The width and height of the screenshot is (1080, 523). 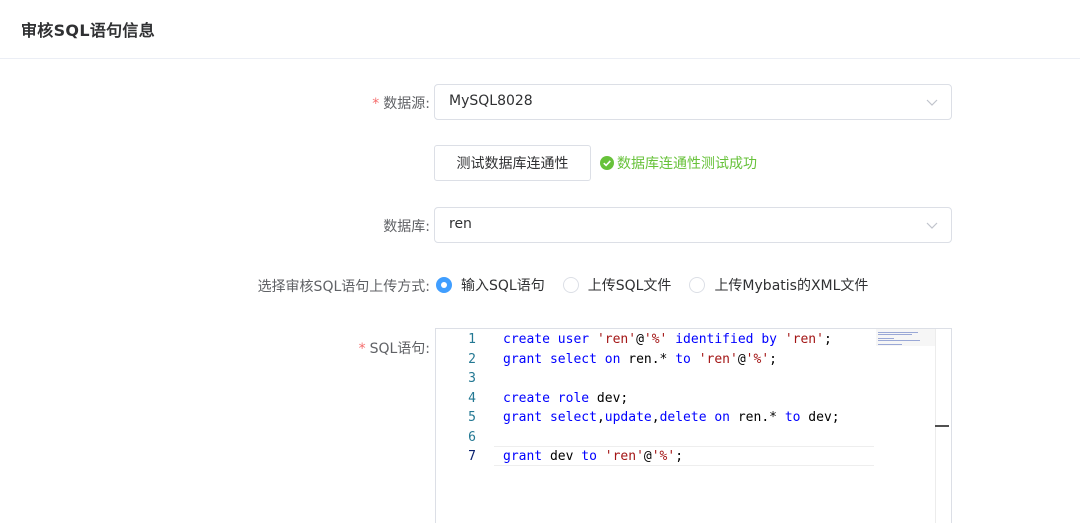 What do you see at coordinates (906, 426) in the screenshot?
I see `minimap` at bounding box center [906, 426].